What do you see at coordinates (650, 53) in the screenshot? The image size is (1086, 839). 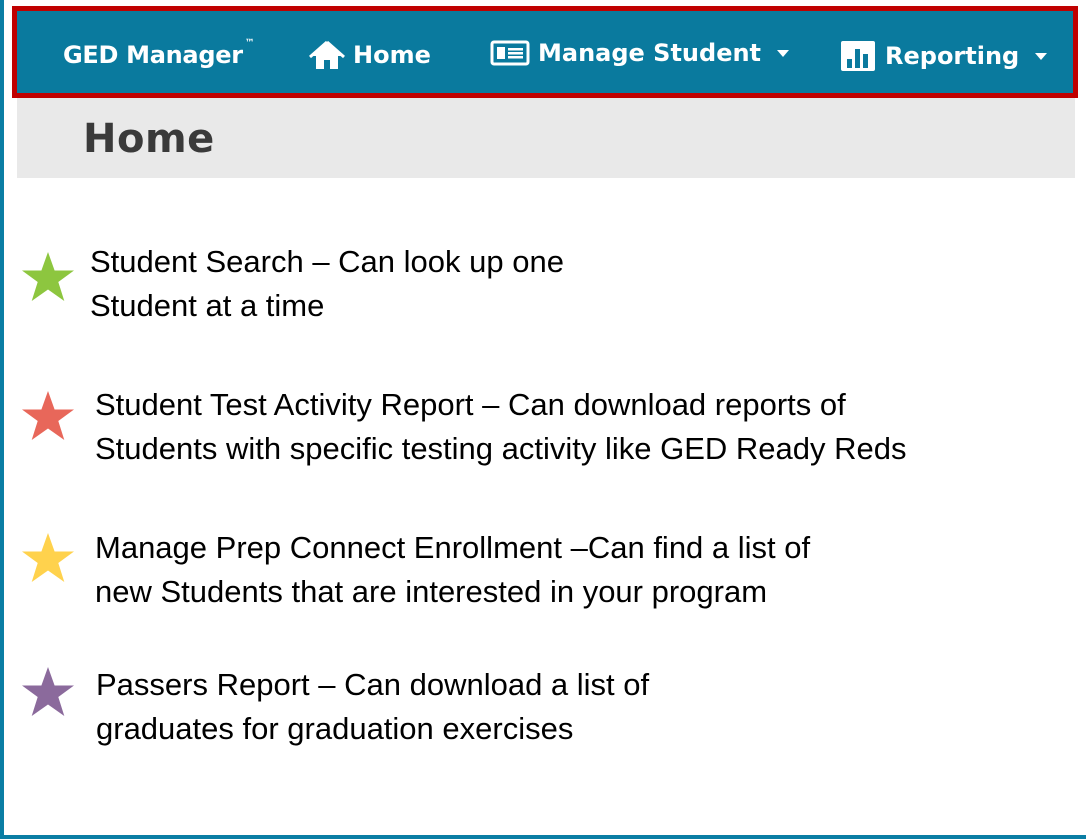 I see `nav-manage-student-label: Manage Student` at bounding box center [650, 53].